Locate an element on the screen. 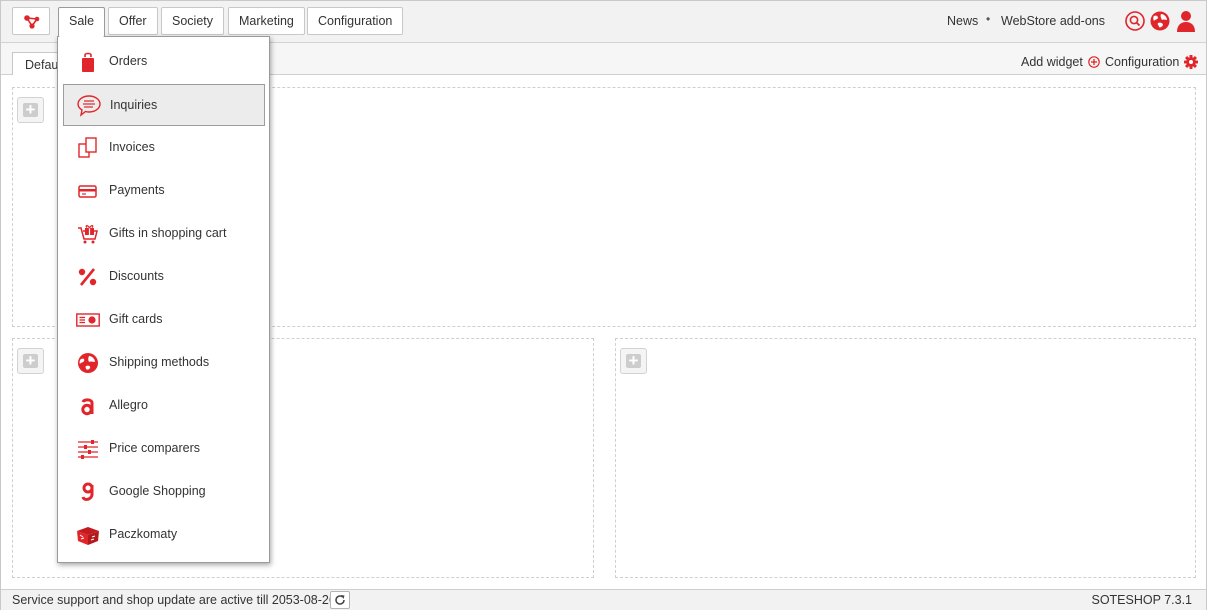  google-shopping-icon is located at coordinates (87, 491).